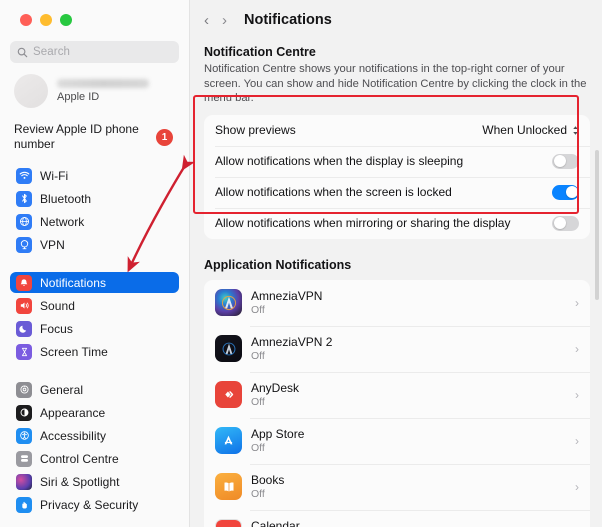 The height and width of the screenshot is (527, 602). Describe the element at coordinates (164, 137) in the screenshot. I see `status-badge: 1` at that location.